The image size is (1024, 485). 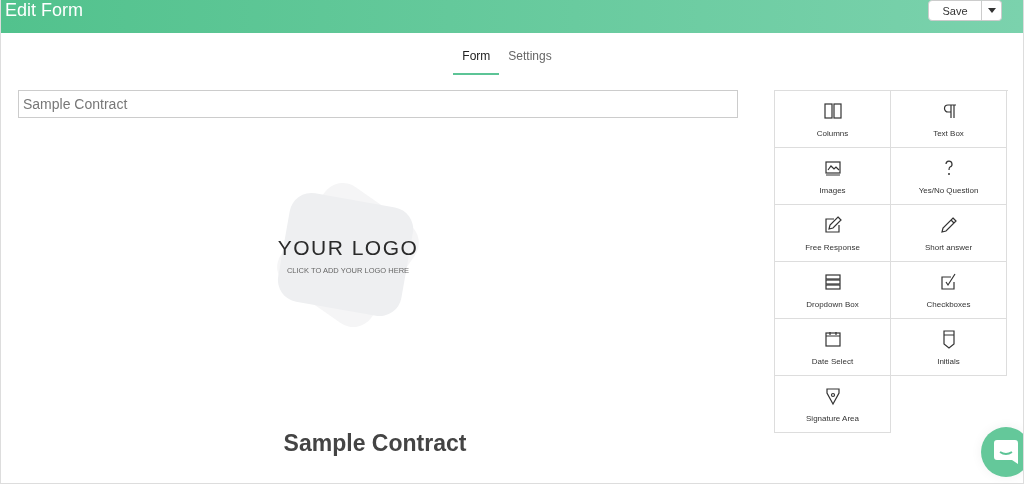 What do you see at coordinates (833, 404) in the screenshot?
I see `form-element-tile: Signature Area` at bounding box center [833, 404].